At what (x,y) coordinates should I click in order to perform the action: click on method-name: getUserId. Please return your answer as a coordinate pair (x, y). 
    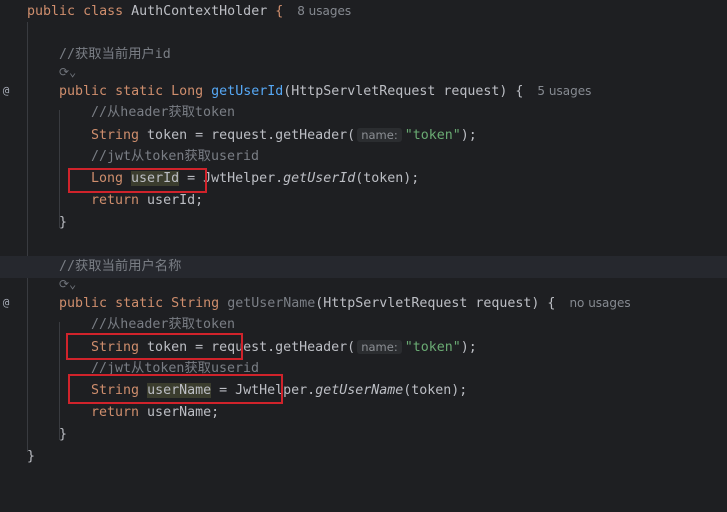
    Looking at the image, I should click on (247, 91).